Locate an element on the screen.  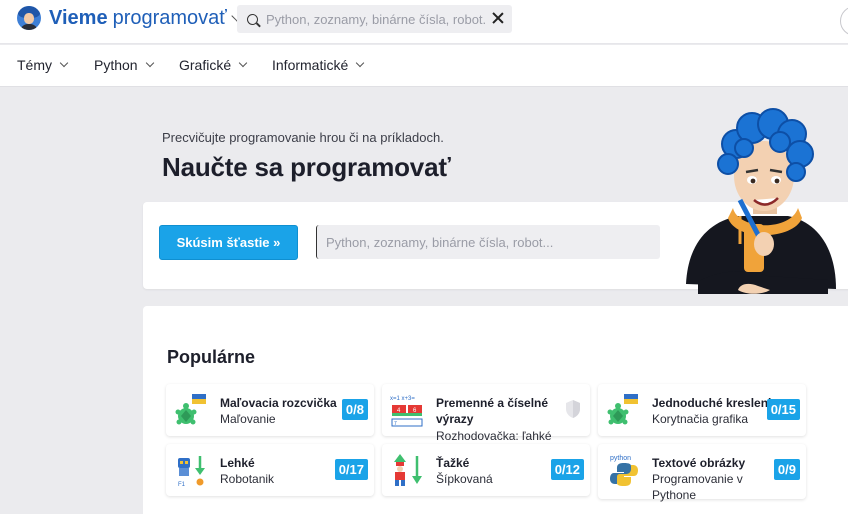
tile-title: Lehké is located at coordinates (237, 463).